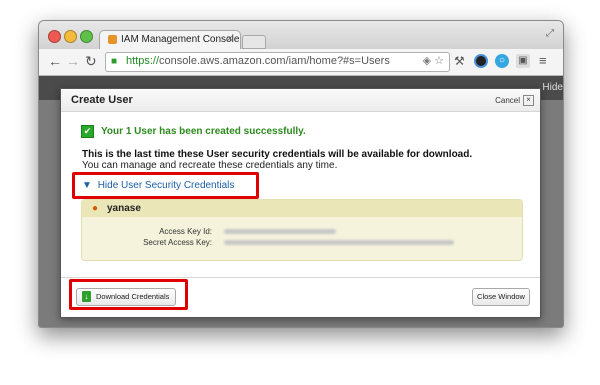 The width and height of the screenshot is (600, 385). What do you see at coordinates (550, 33) in the screenshot?
I see `fullscreen-icon: ⤢` at bounding box center [550, 33].